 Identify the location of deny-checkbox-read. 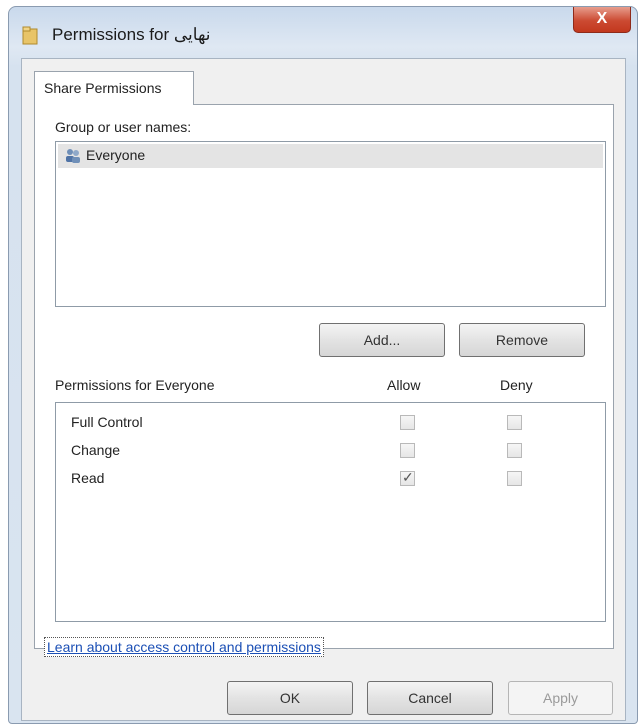
(514, 478).